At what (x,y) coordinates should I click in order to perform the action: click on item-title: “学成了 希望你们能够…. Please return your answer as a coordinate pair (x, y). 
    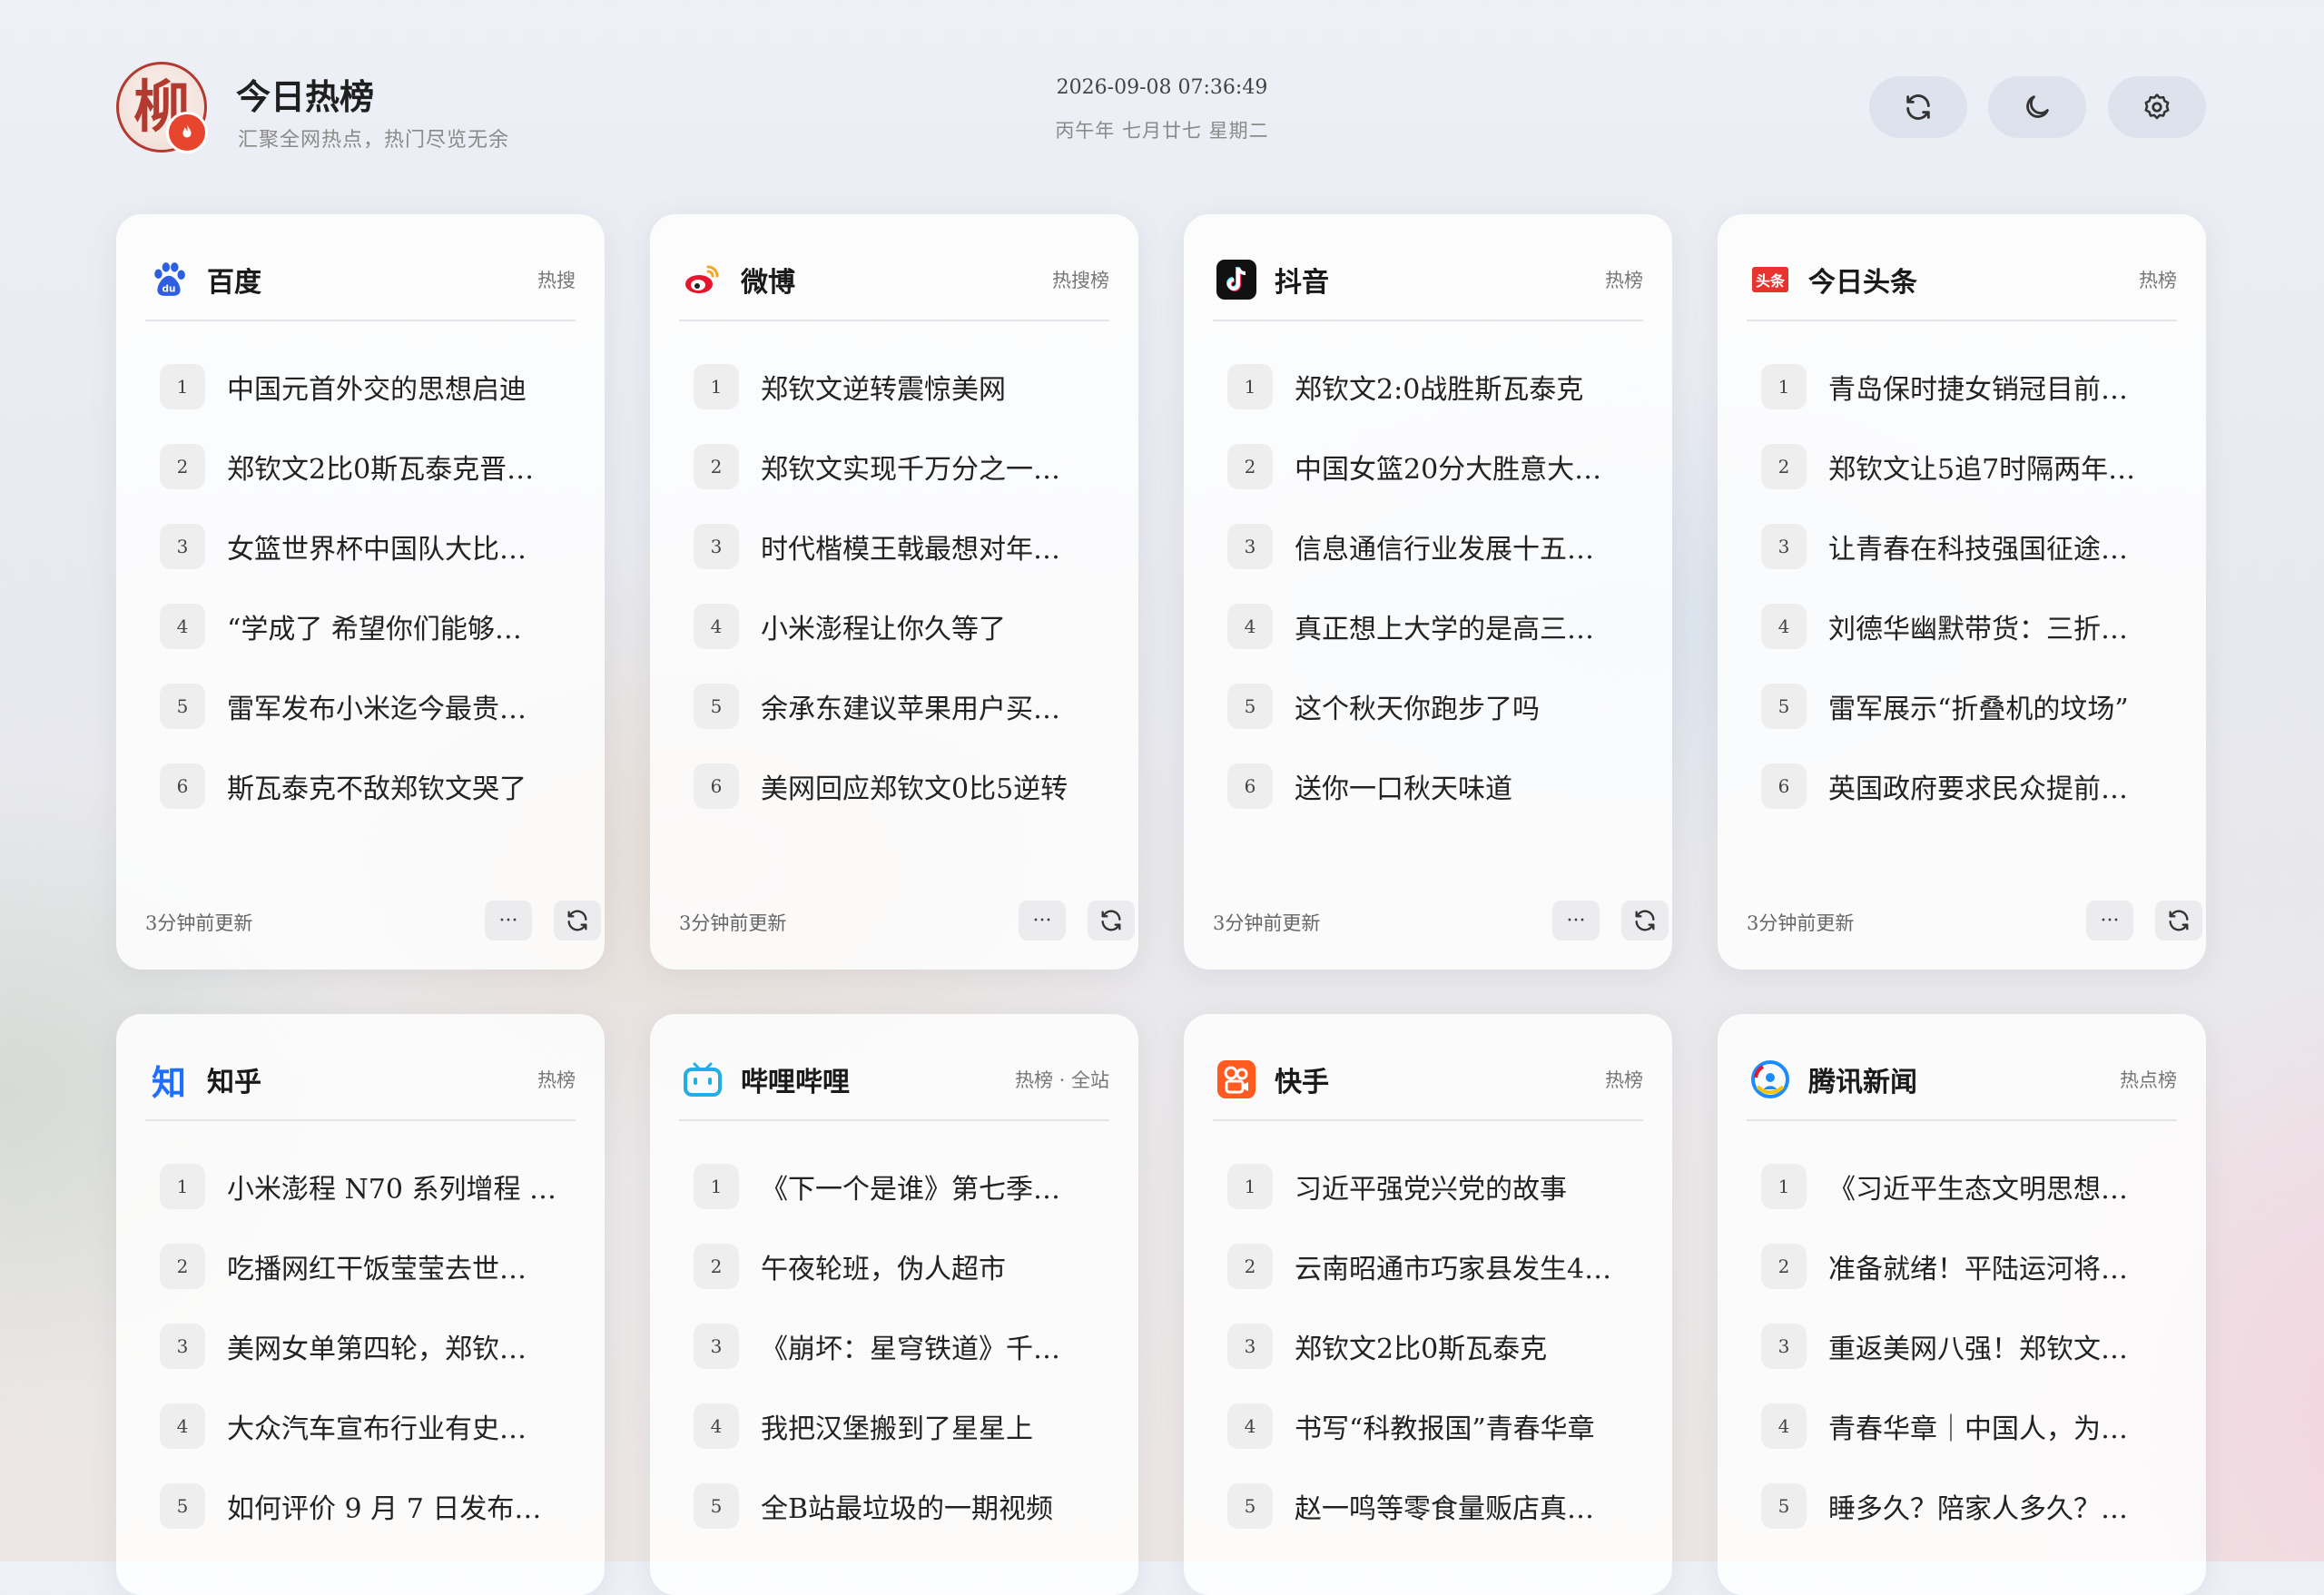
    Looking at the image, I should click on (374, 626).